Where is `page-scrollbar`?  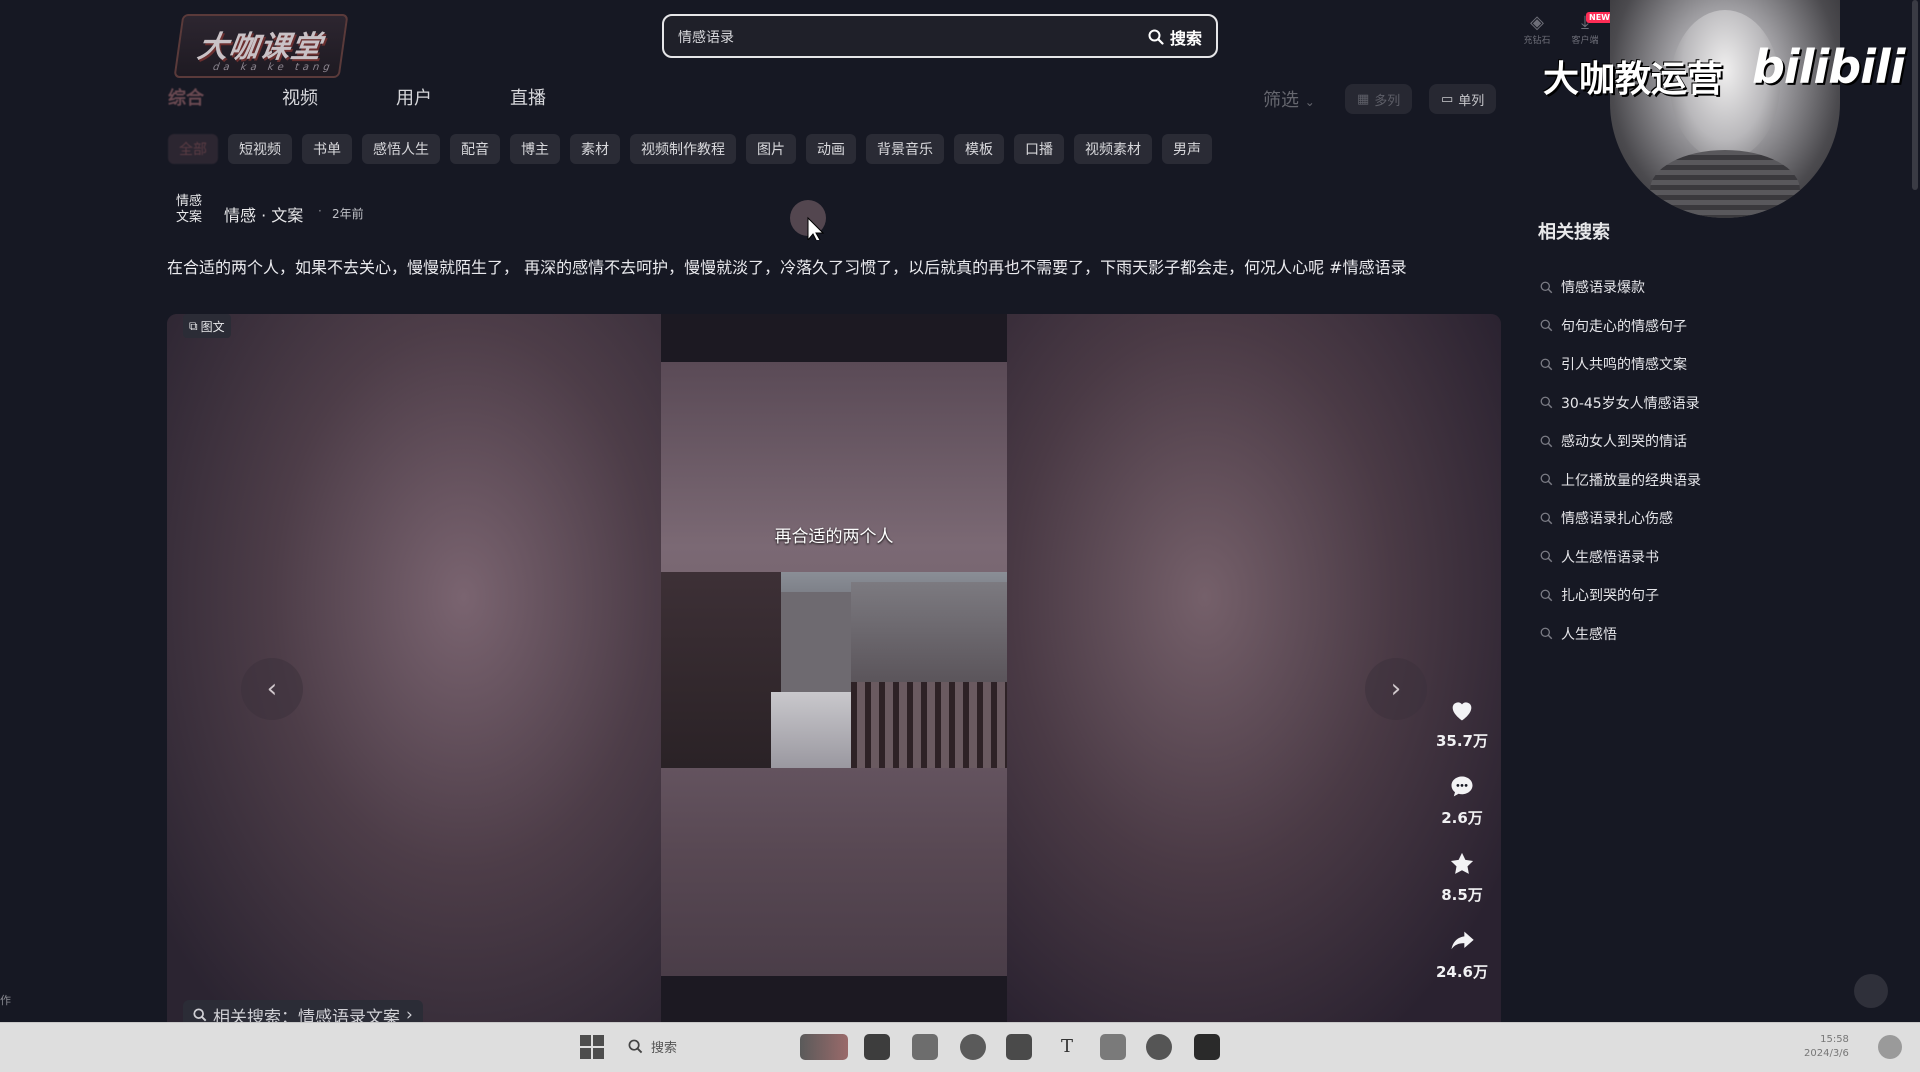 page-scrollbar is located at coordinates (1915, 95).